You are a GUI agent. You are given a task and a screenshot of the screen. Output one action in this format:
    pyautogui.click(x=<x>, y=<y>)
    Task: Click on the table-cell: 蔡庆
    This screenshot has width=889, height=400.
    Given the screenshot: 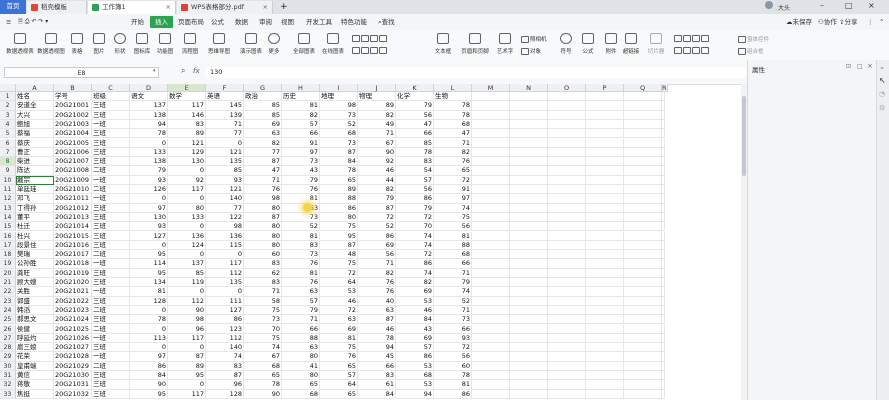 What is the action you would take?
    pyautogui.click(x=35, y=143)
    